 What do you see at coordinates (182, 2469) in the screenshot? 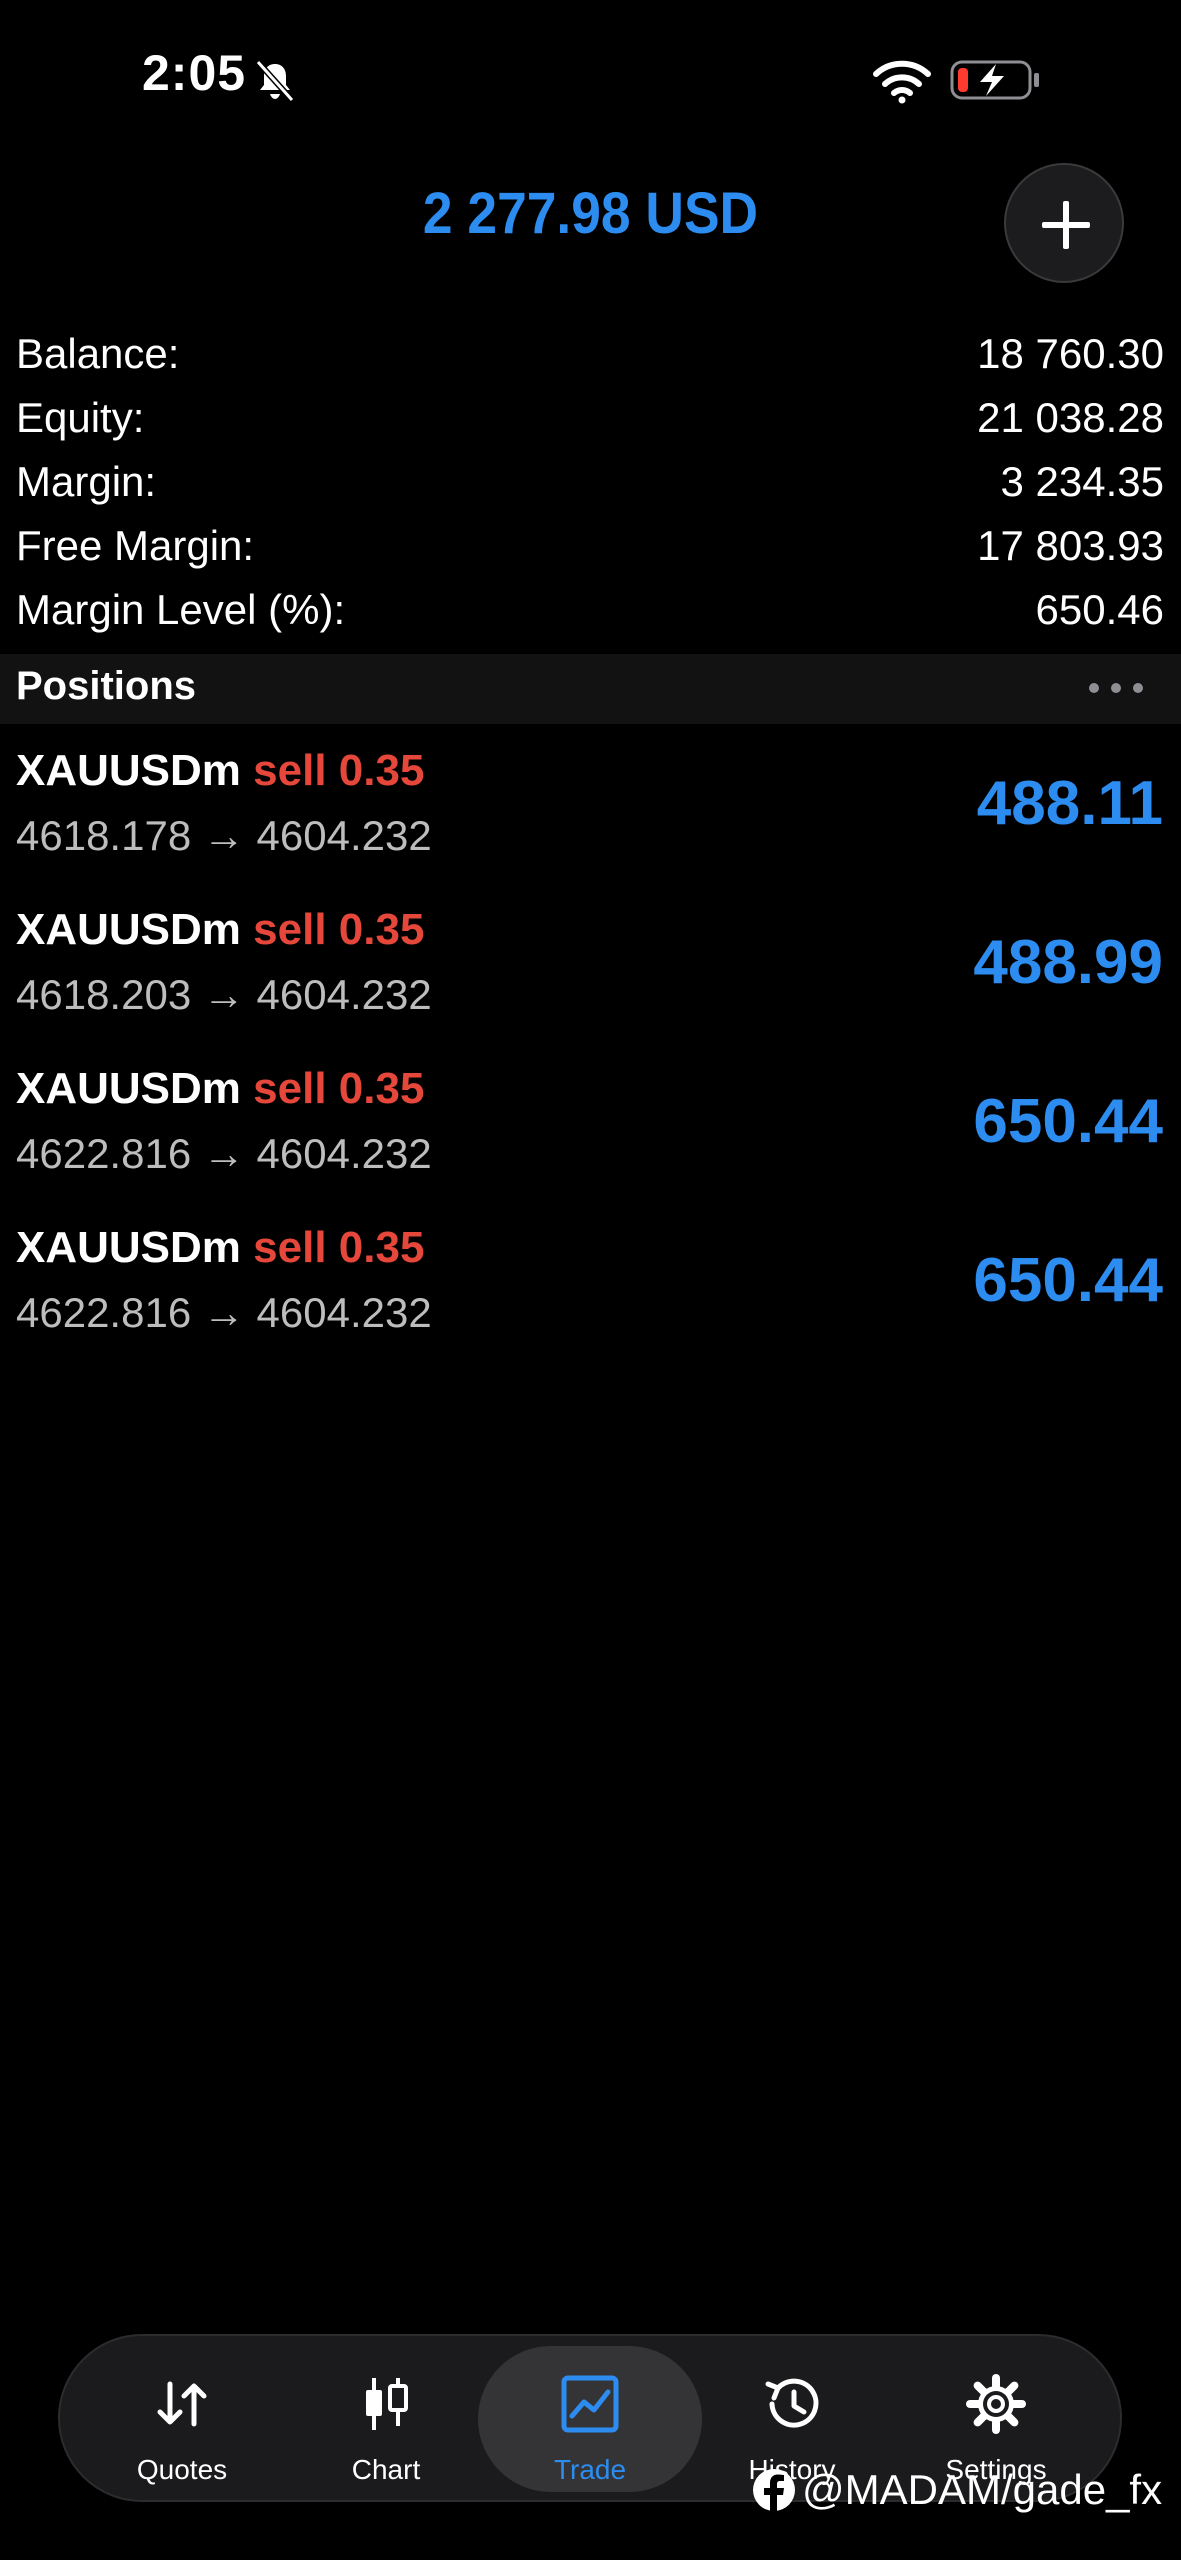
I see `tab-label: Quotes` at bounding box center [182, 2469].